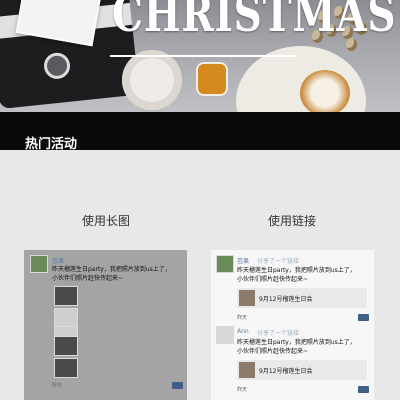  Describe the element at coordinates (105, 221) in the screenshot. I see `left-column-caption: 使用长图` at that location.